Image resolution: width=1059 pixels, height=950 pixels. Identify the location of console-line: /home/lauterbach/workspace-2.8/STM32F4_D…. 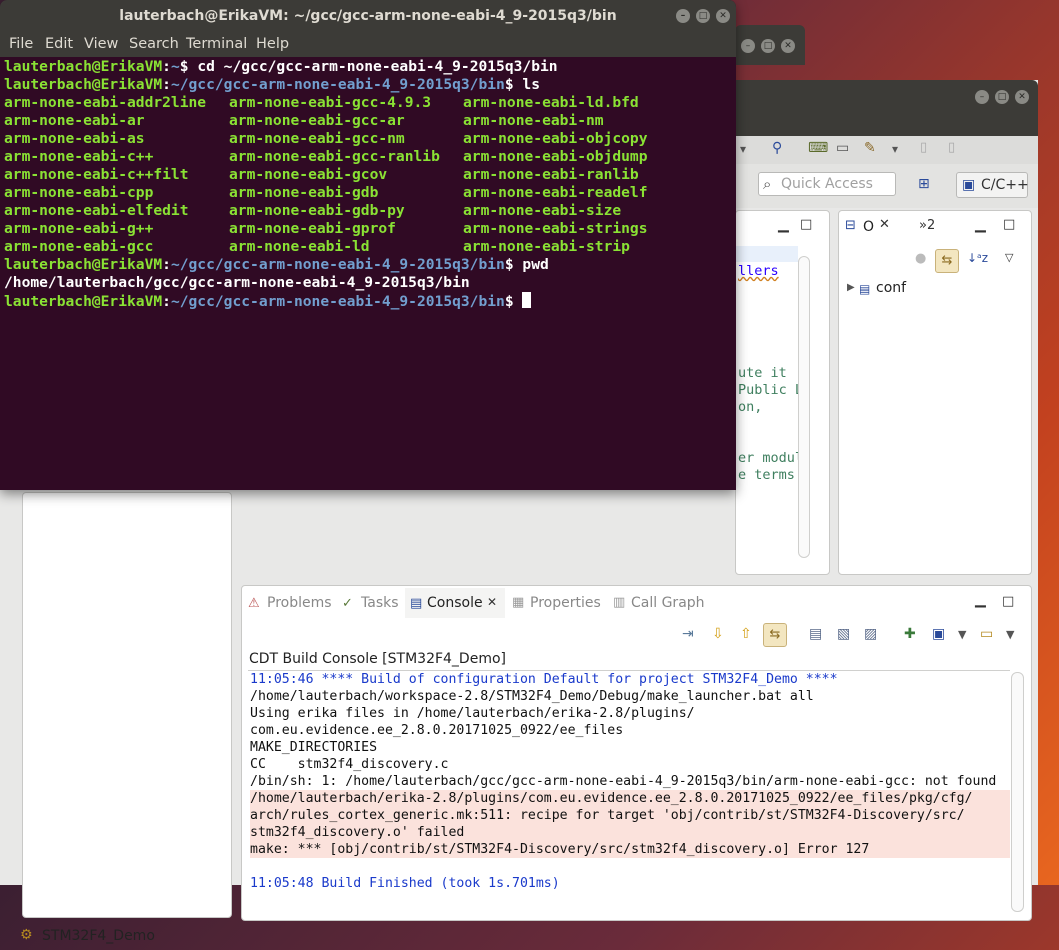
(532, 696).